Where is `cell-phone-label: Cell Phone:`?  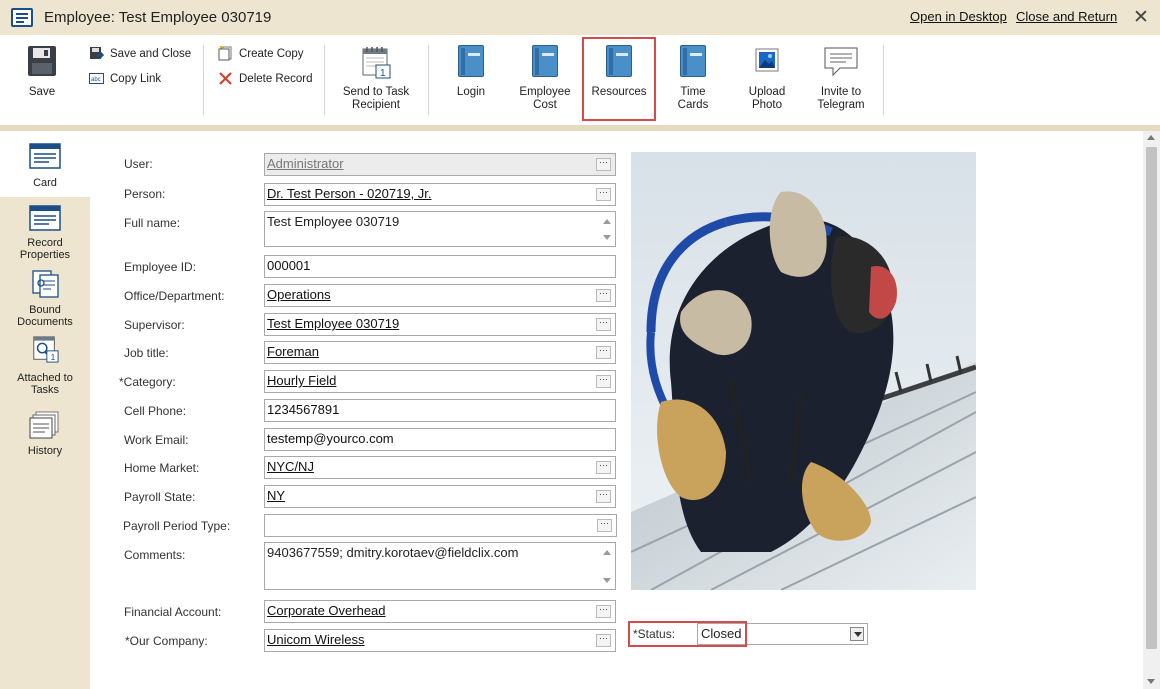 cell-phone-label: Cell Phone: is located at coordinates (155, 411).